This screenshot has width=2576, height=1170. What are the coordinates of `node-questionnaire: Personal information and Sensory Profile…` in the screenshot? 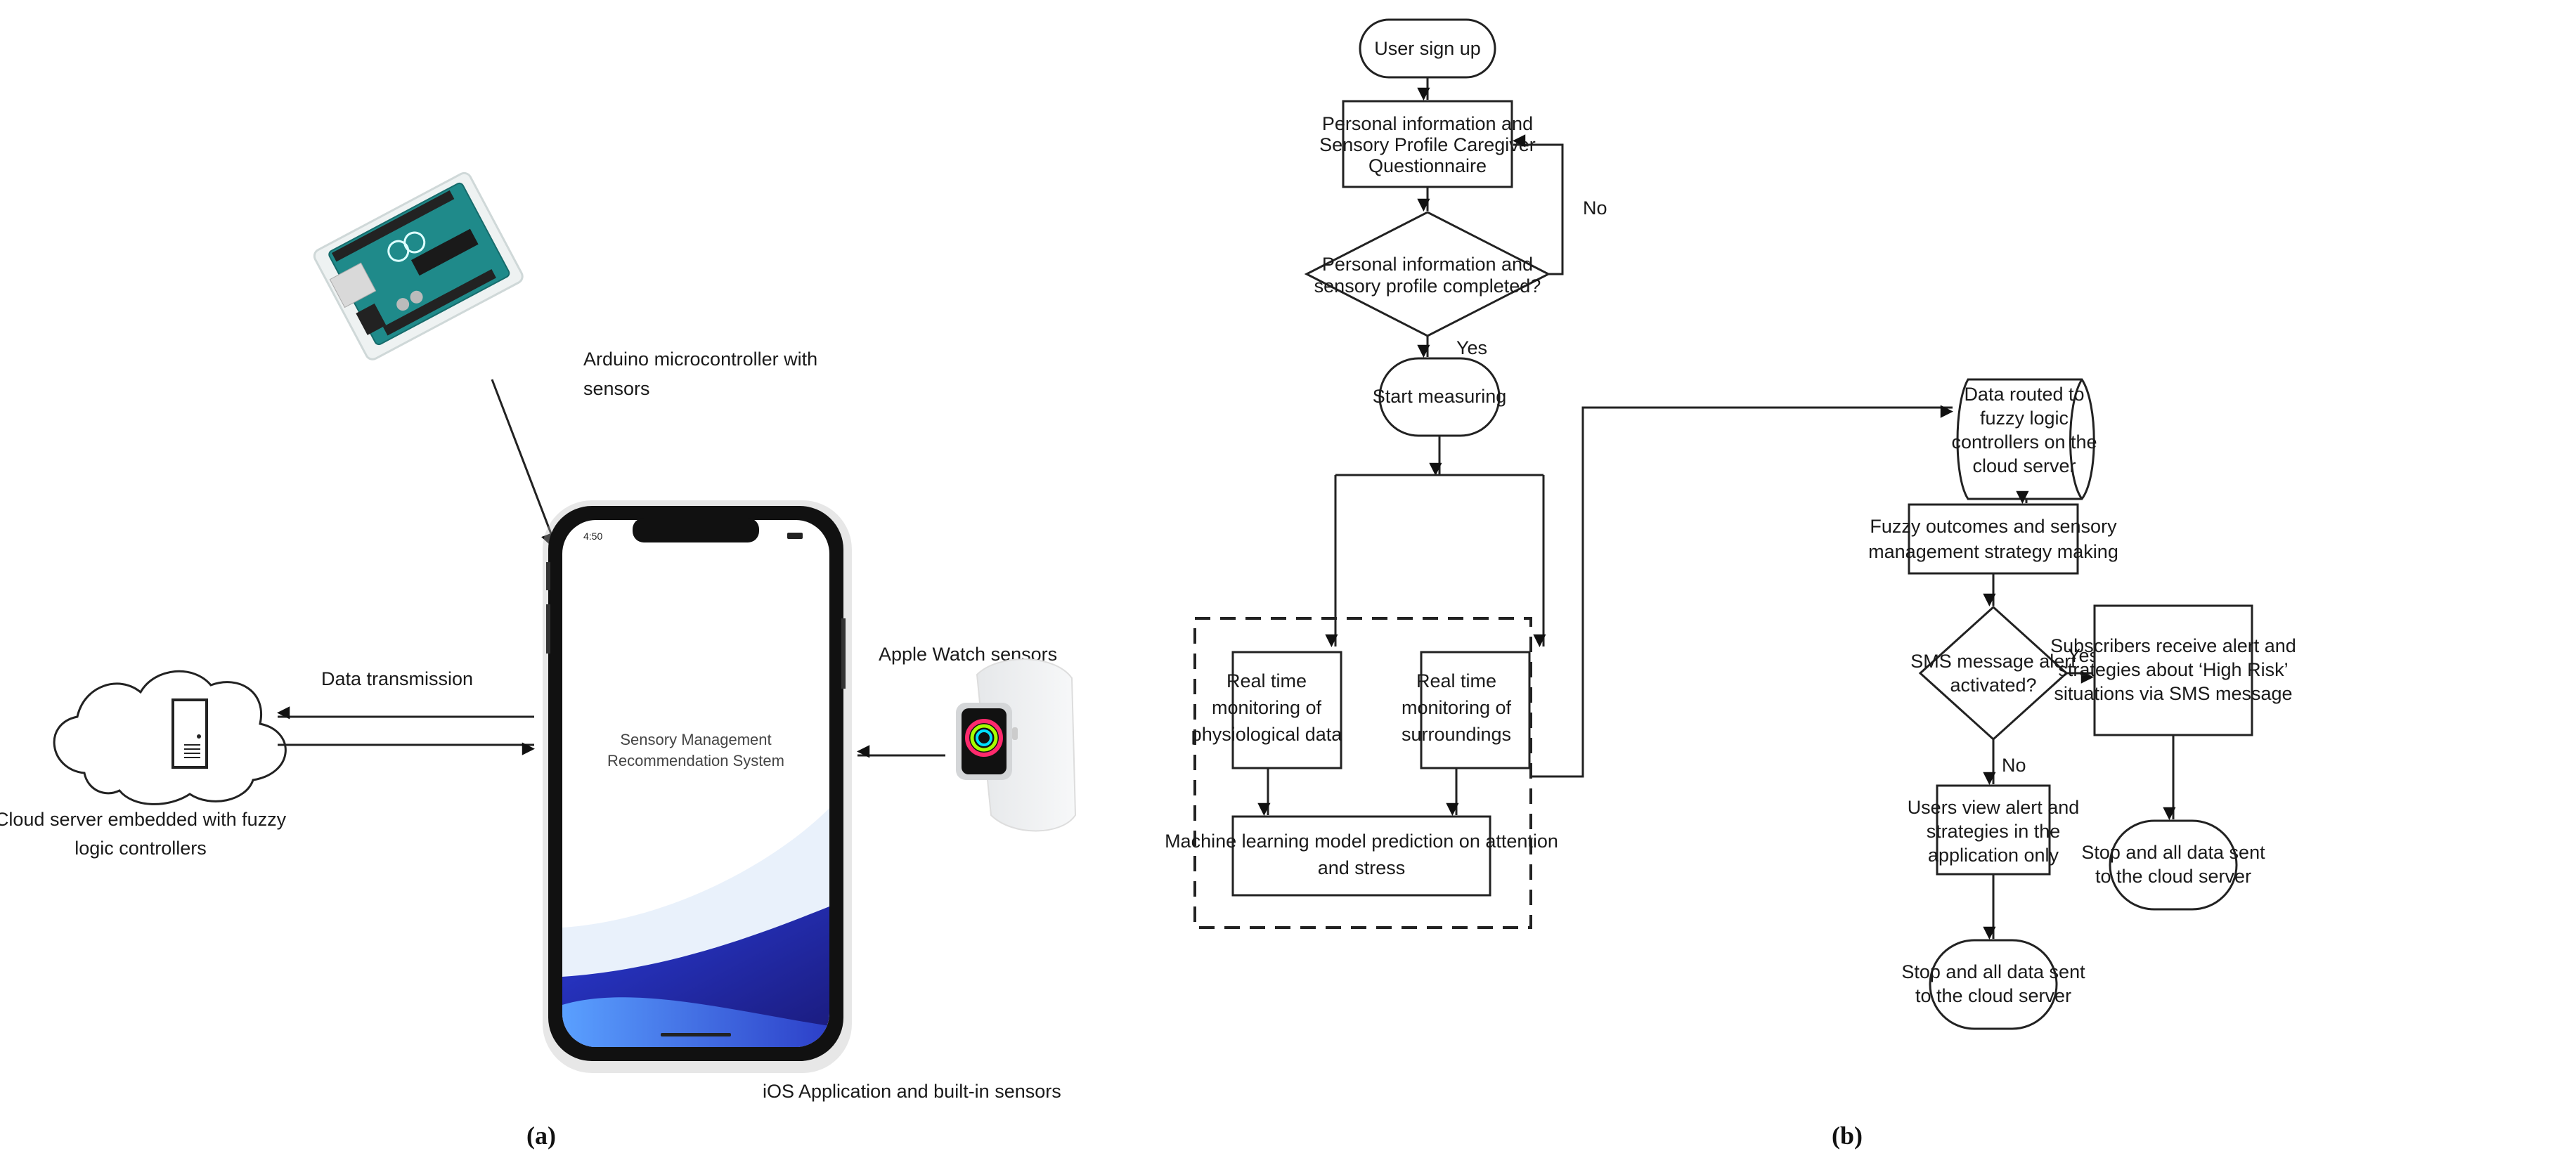 It's located at (1427, 144).